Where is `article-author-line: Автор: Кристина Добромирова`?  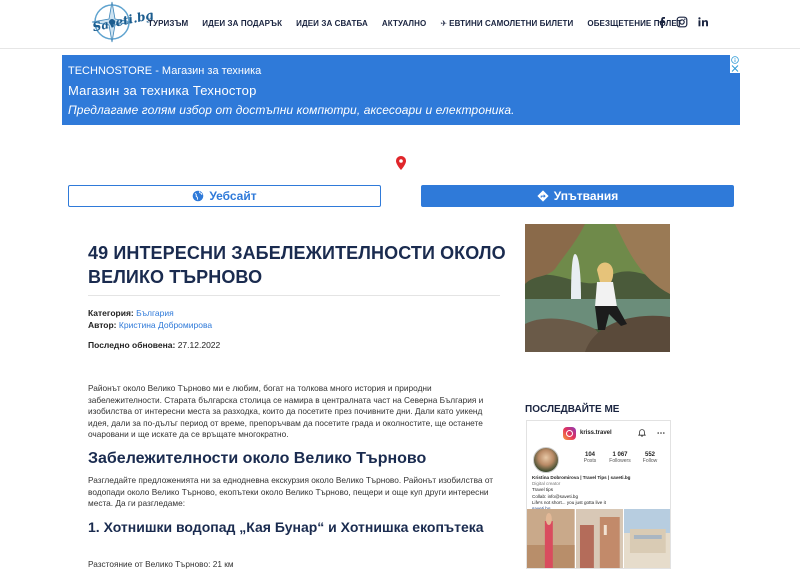
article-author-line: Автор: Кристина Добромирова is located at coordinates (150, 325).